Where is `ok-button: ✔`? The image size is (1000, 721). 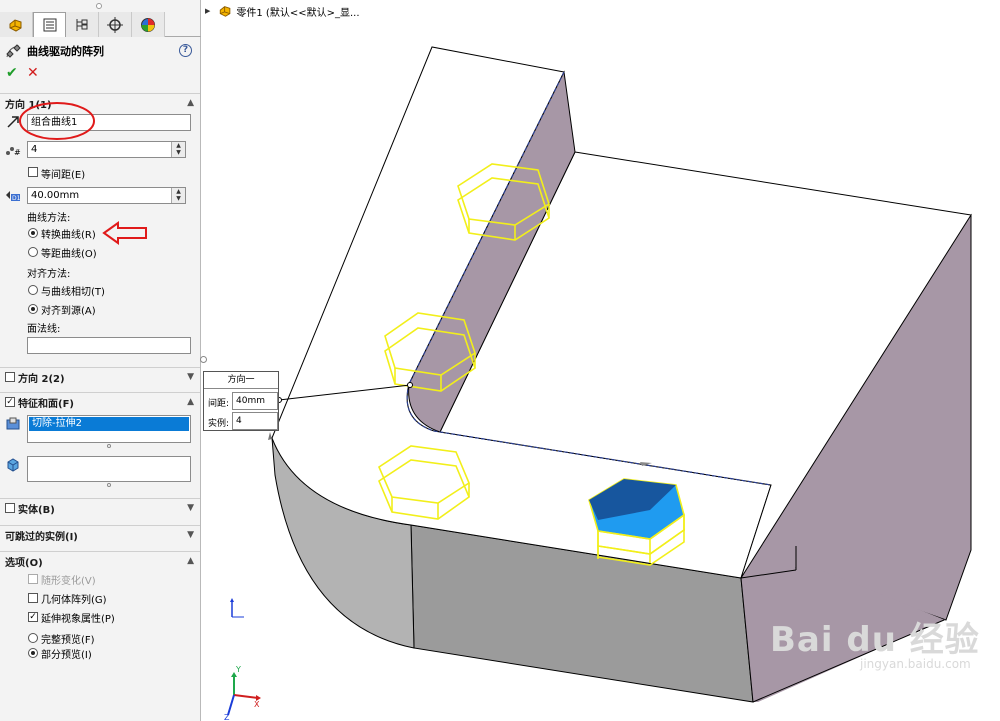 ok-button: ✔ is located at coordinates (12, 73).